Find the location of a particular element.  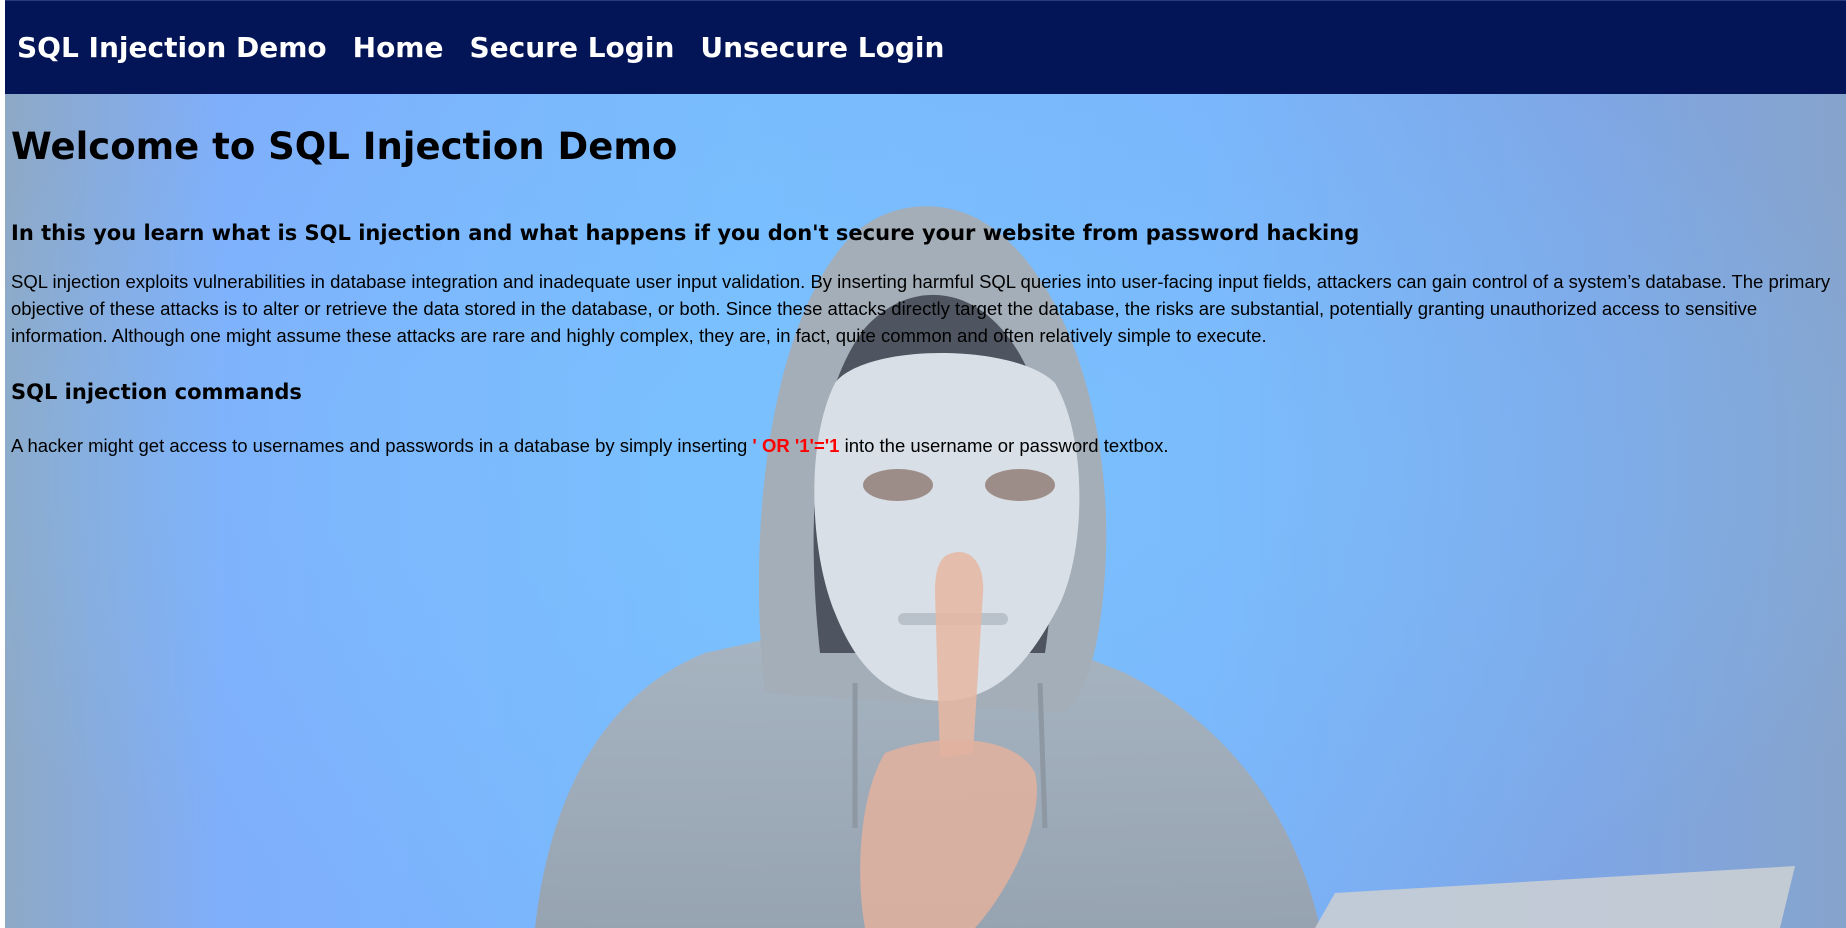

page-title: Welcome to SQL Injection Demo is located at coordinates (344, 146).